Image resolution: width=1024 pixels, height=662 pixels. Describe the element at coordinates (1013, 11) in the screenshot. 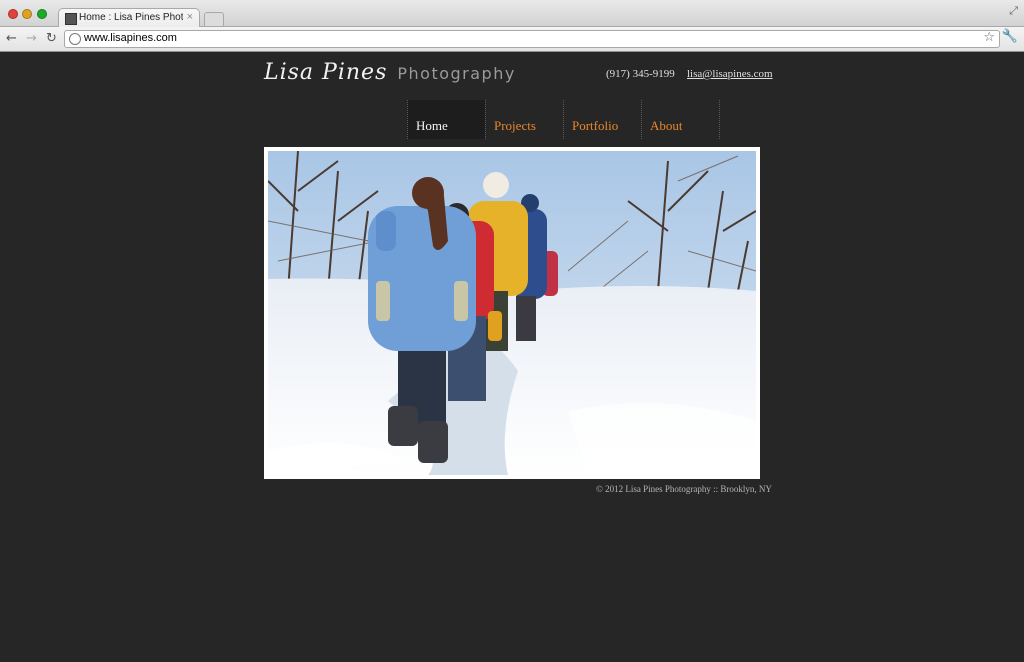

I see `resize-icon: ⤢` at that location.